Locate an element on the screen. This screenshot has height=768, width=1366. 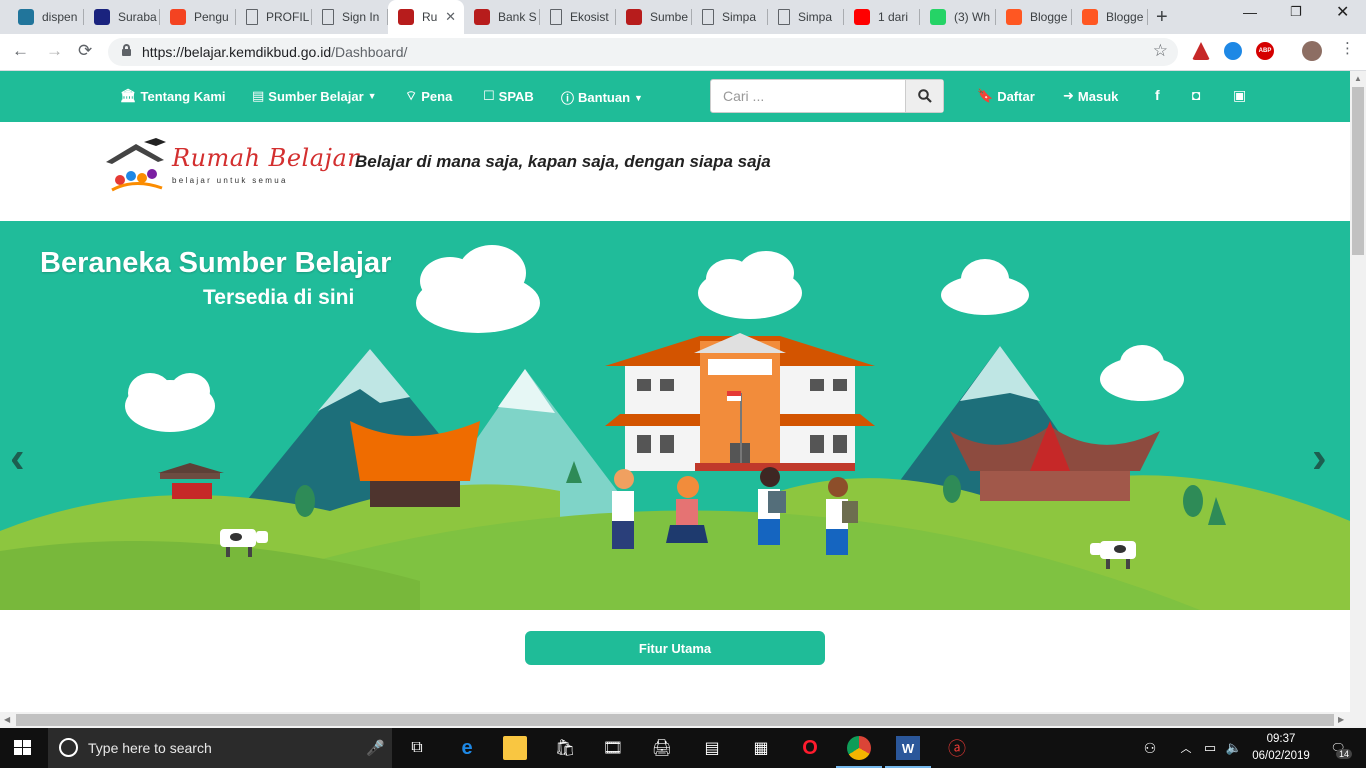
browser-tab: Sumbe is located at coordinates (654, 17).